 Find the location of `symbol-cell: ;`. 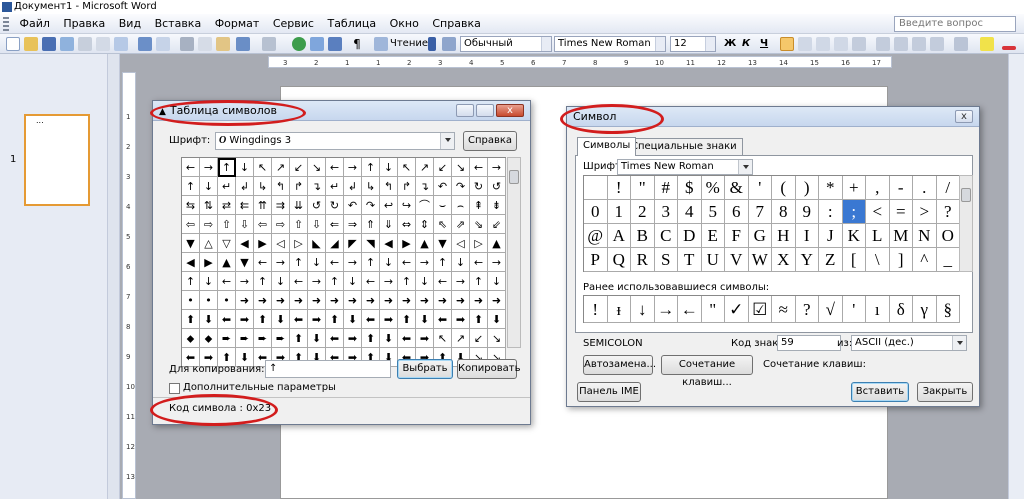

symbol-cell: ; is located at coordinates (854, 212).